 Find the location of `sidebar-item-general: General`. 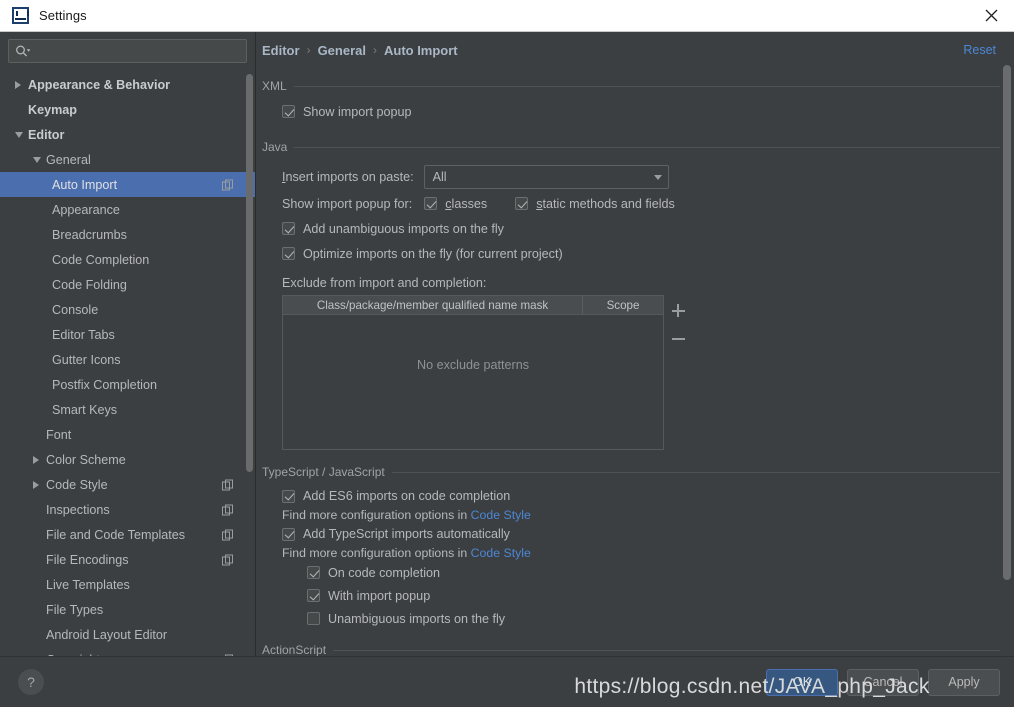

sidebar-item-general: General is located at coordinates (127, 159).